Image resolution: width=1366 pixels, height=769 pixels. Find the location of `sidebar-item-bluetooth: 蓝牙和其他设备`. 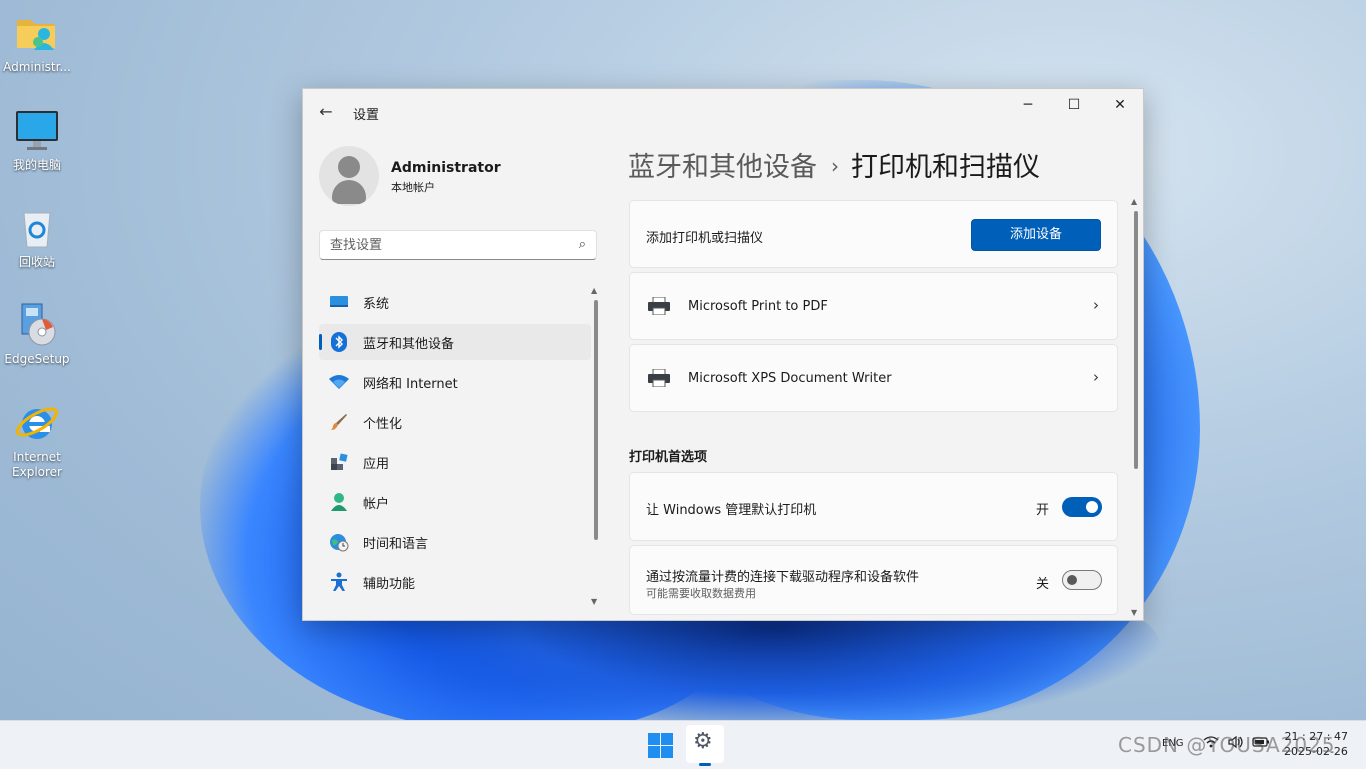

sidebar-item-bluetooth: 蓝牙和其他设备 is located at coordinates (455, 342).